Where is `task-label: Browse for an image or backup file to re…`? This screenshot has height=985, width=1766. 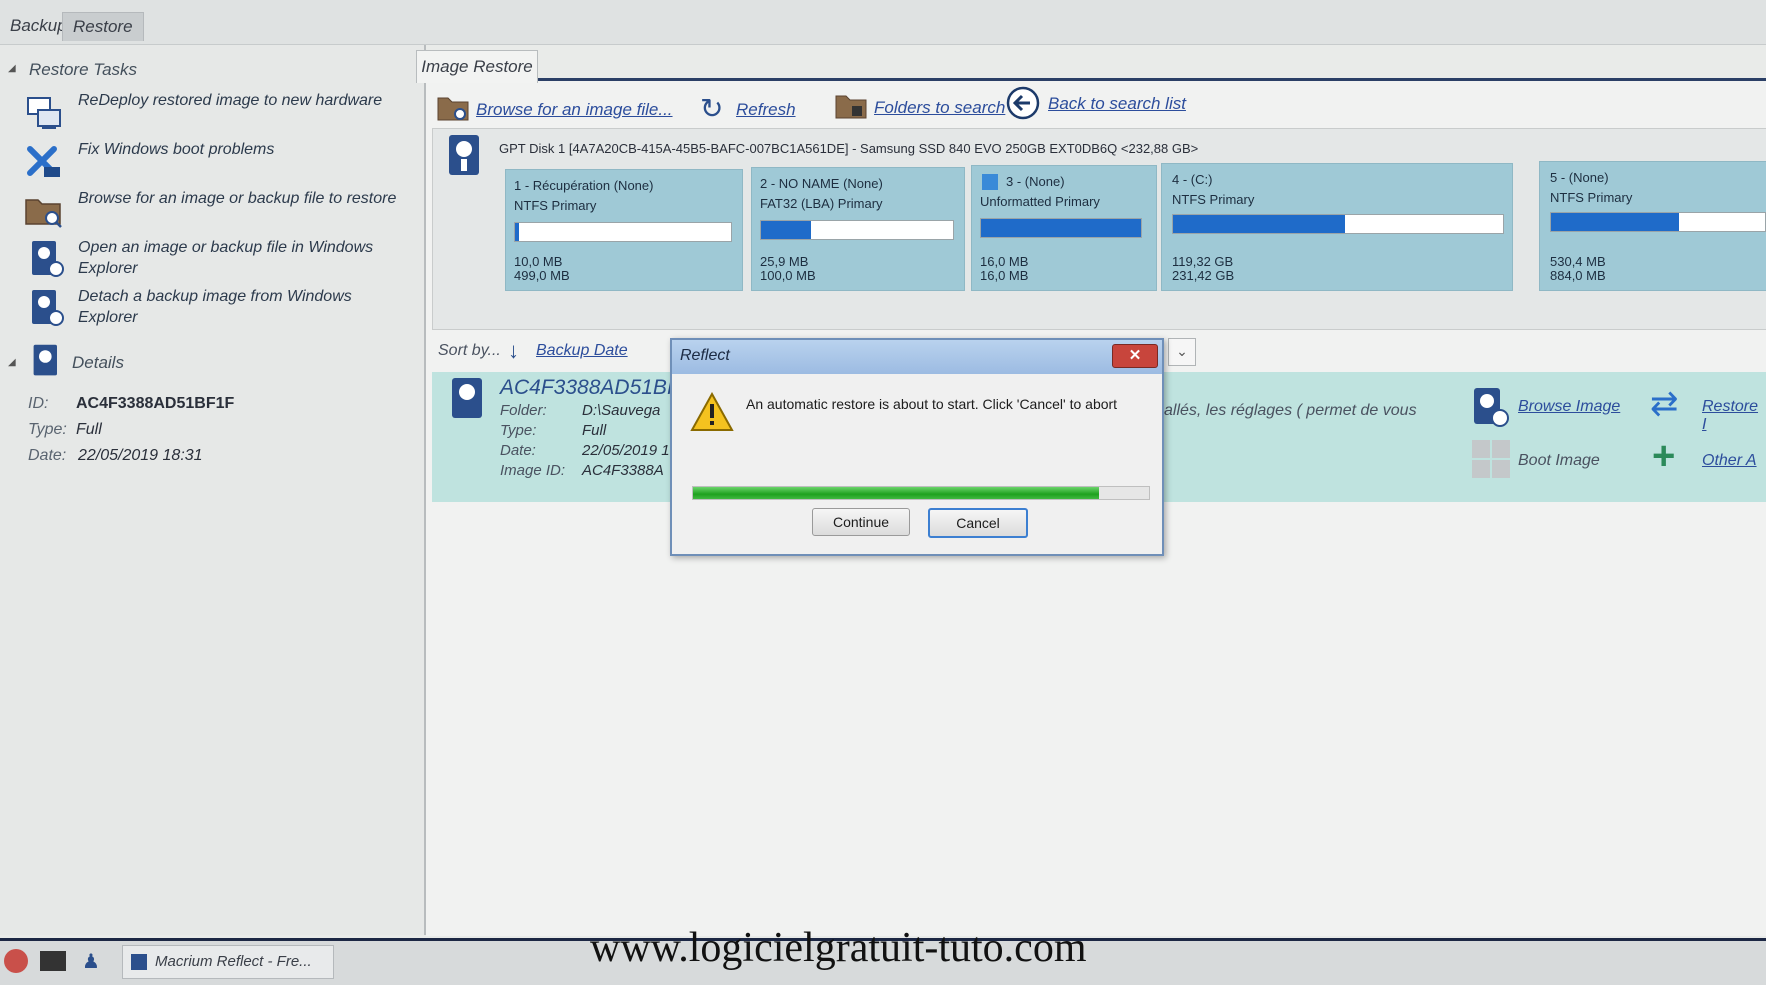 task-label: Browse for an image or backup file to re… is located at coordinates (237, 198).